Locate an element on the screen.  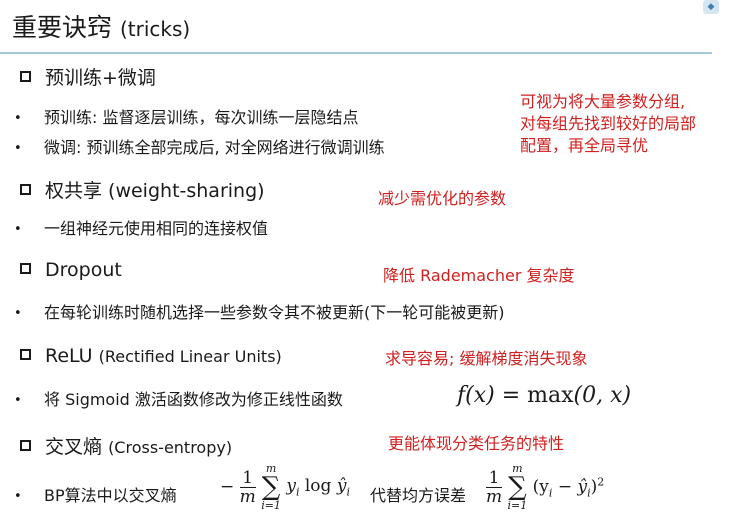
bullet-pretrain: • 预训练: 监督逐层训练，每次训练一层隐结点 is located at coordinates (186, 117).